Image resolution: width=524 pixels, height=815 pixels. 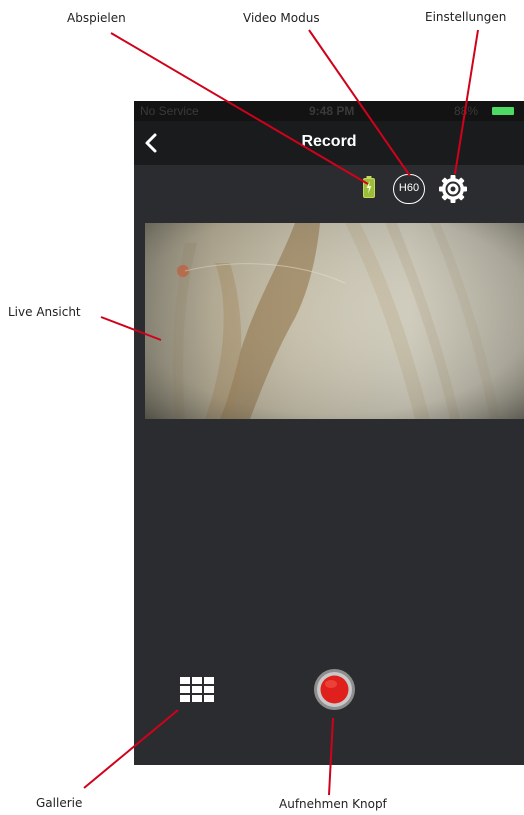 What do you see at coordinates (466, 17) in the screenshot?
I see `annotation-einstellungen: Einstellungen` at bounding box center [466, 17].